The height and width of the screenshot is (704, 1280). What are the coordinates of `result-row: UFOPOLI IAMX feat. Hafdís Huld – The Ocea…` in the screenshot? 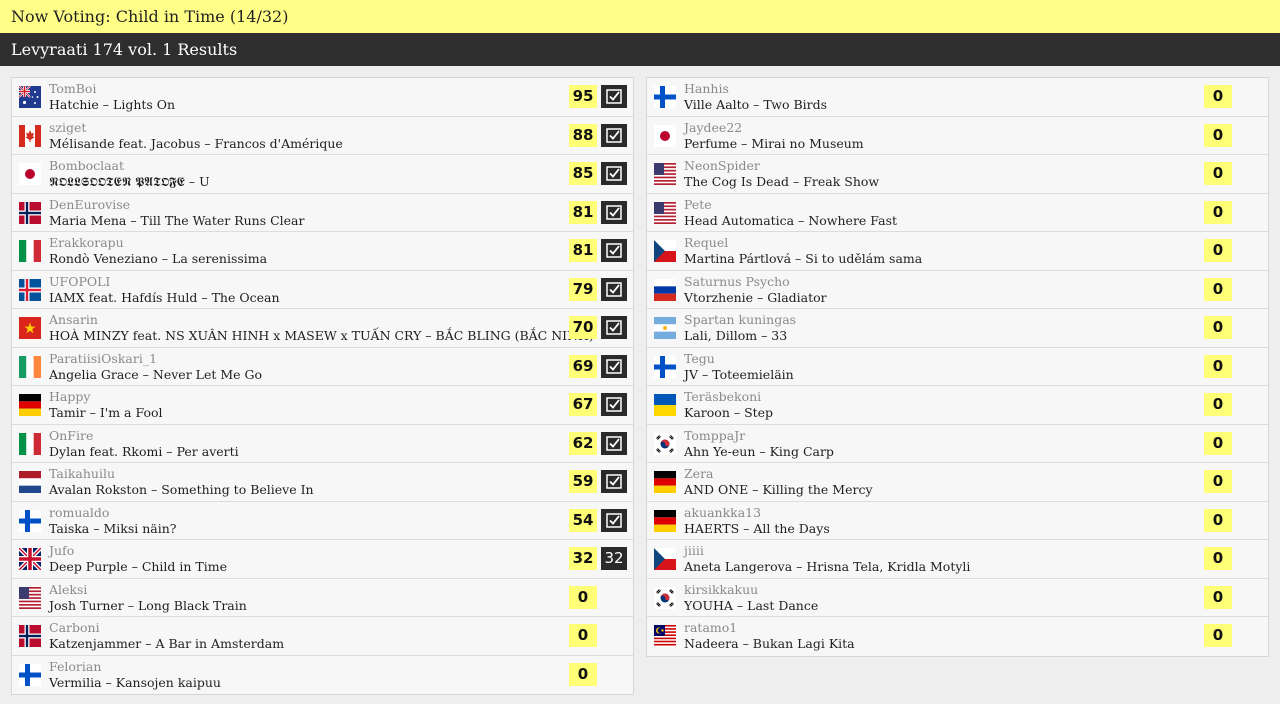 It's located at (322, 290).